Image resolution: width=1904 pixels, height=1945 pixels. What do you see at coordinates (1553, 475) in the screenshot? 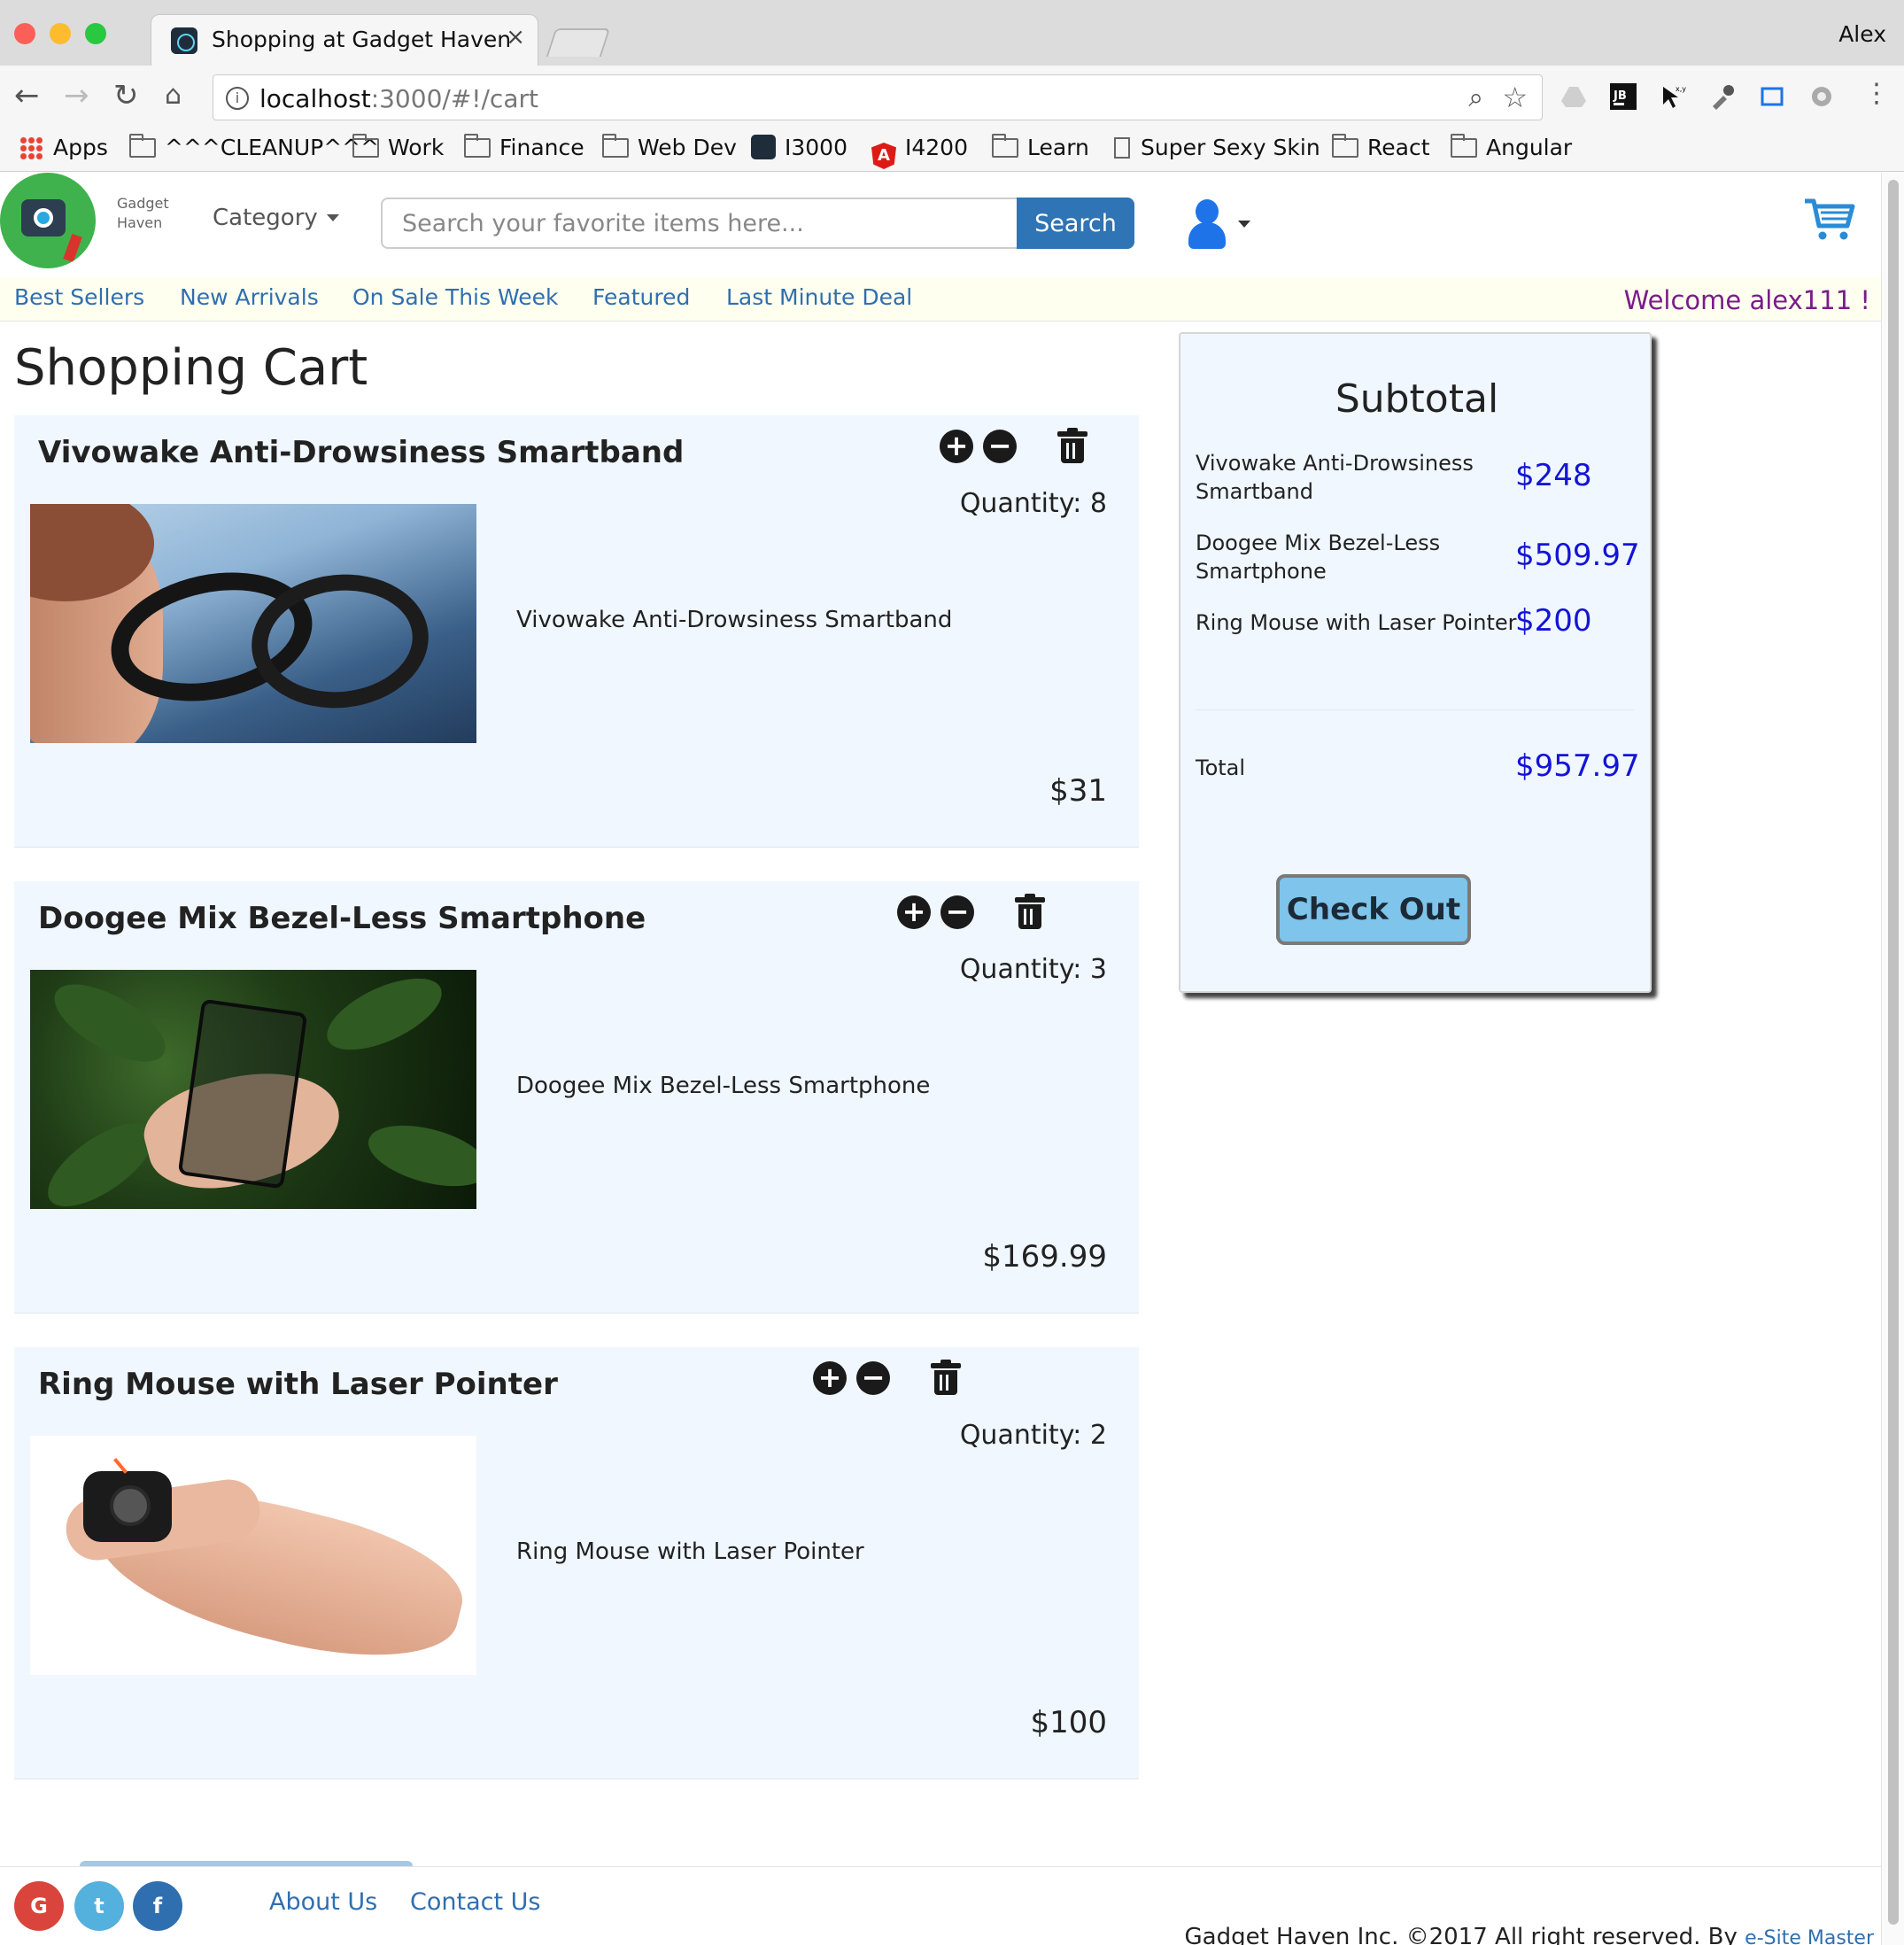
I see `subtotal-line-amount: $248` at bounding box center [1553, 475].